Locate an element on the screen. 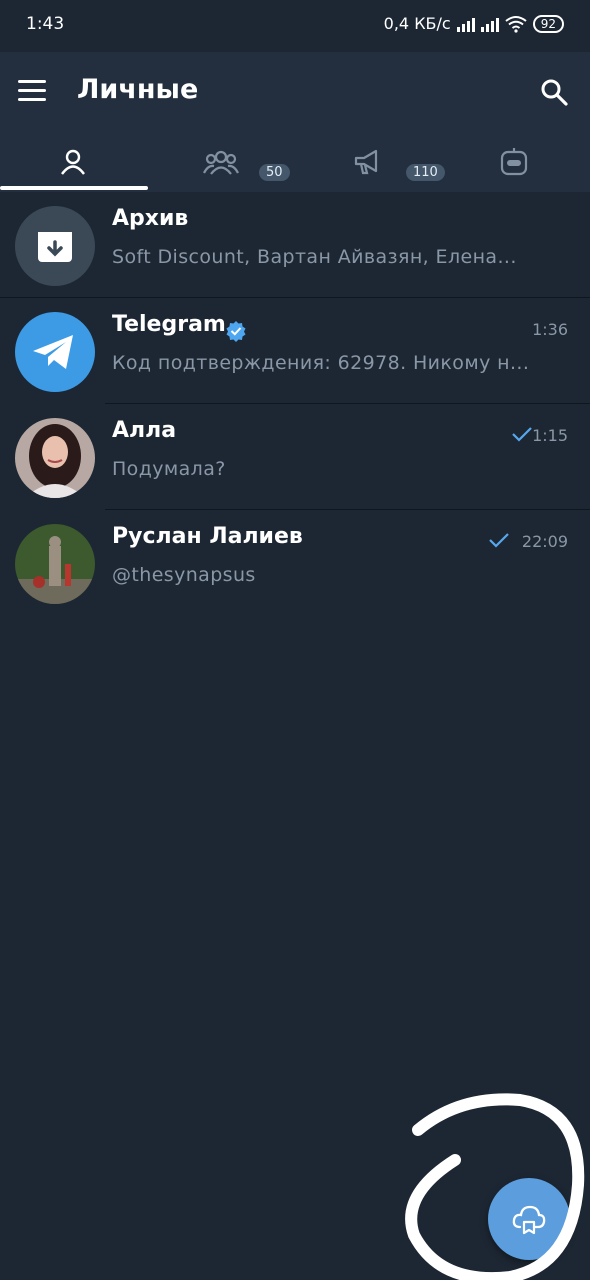 This screenshot has width=590, height=1280. bot-icon is located at coordinates (514, 162).